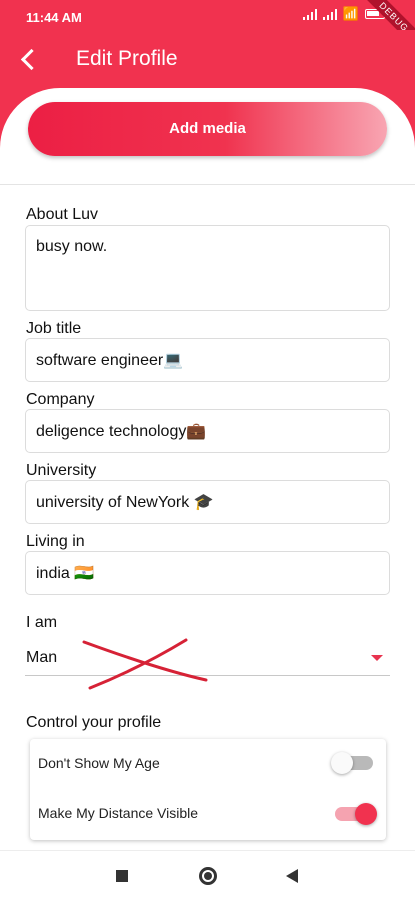  I want to click on university-value: university of NewYork 🎓, so click(125, 502).